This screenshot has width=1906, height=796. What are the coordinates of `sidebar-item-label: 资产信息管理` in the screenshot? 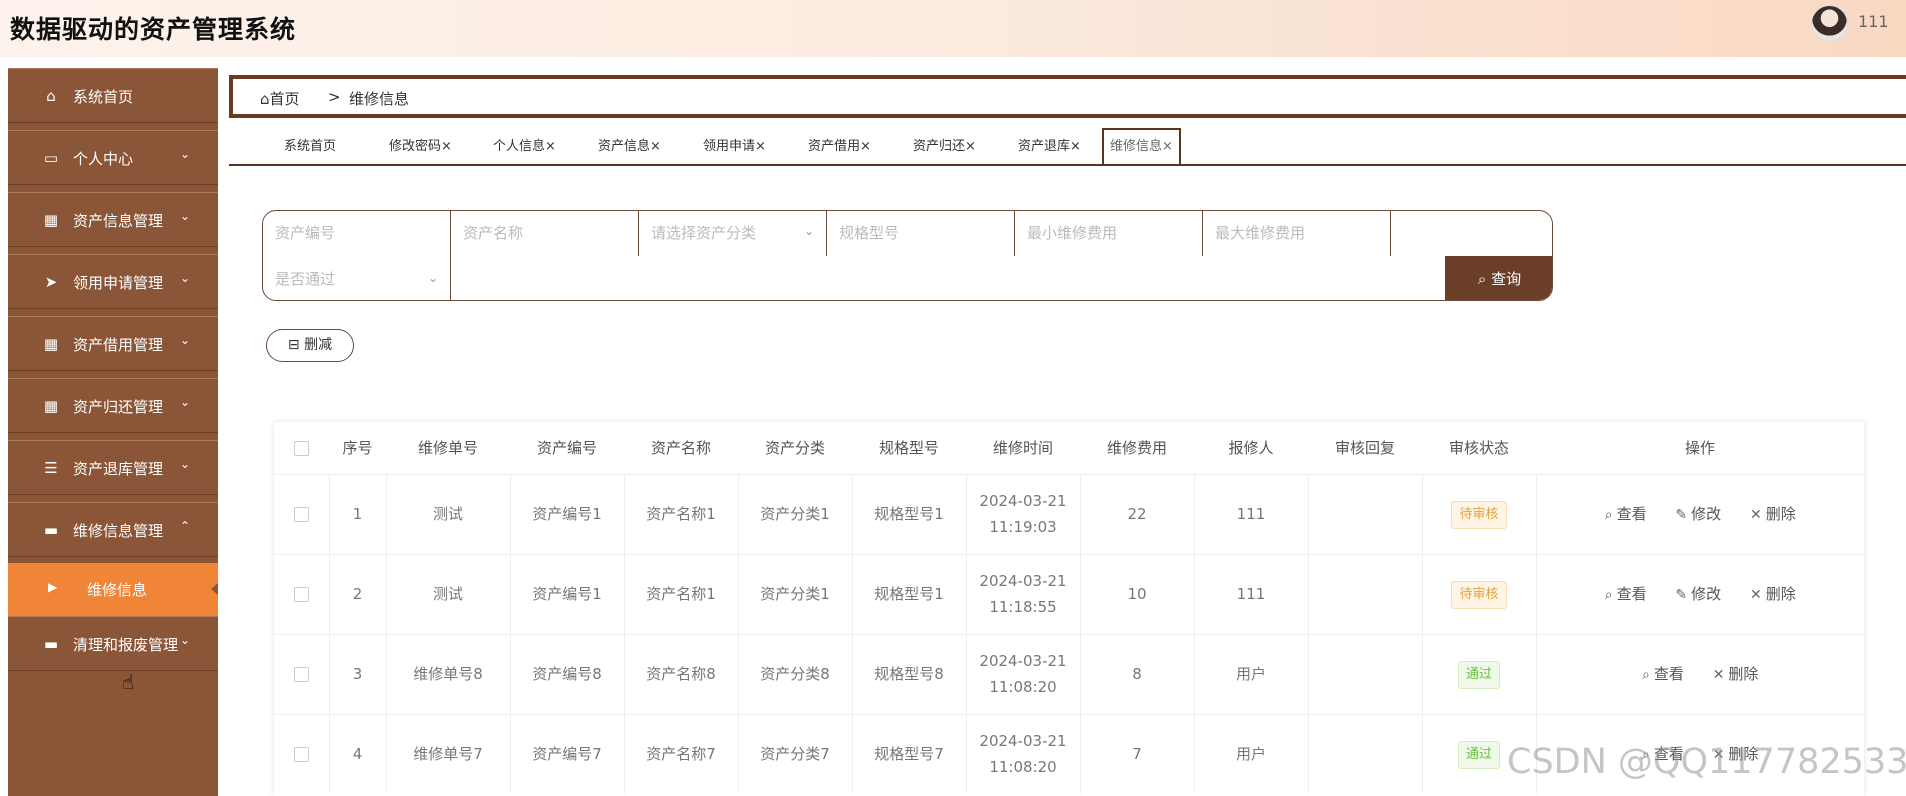 It's located at (118, 221).